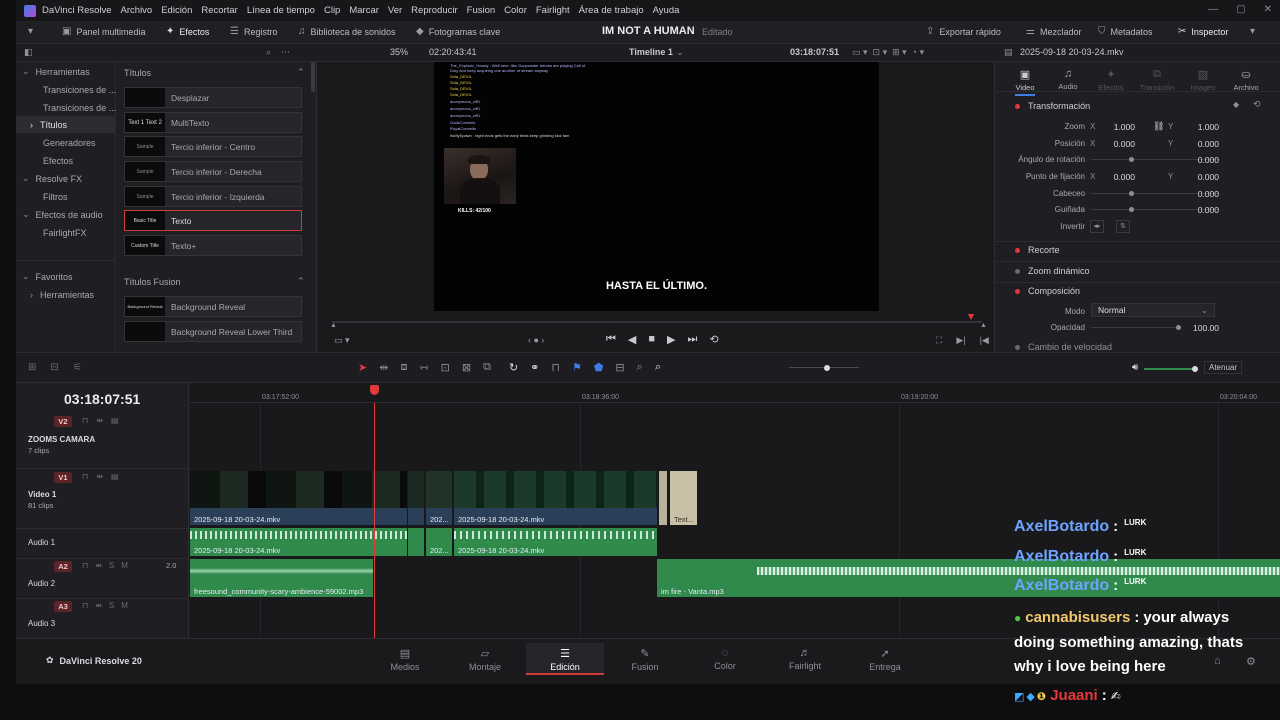 Image resolution: width=1280 pixels, height=720 pixels. I want to click on page-montaje: ▱ Montaje, so click(485, 659).